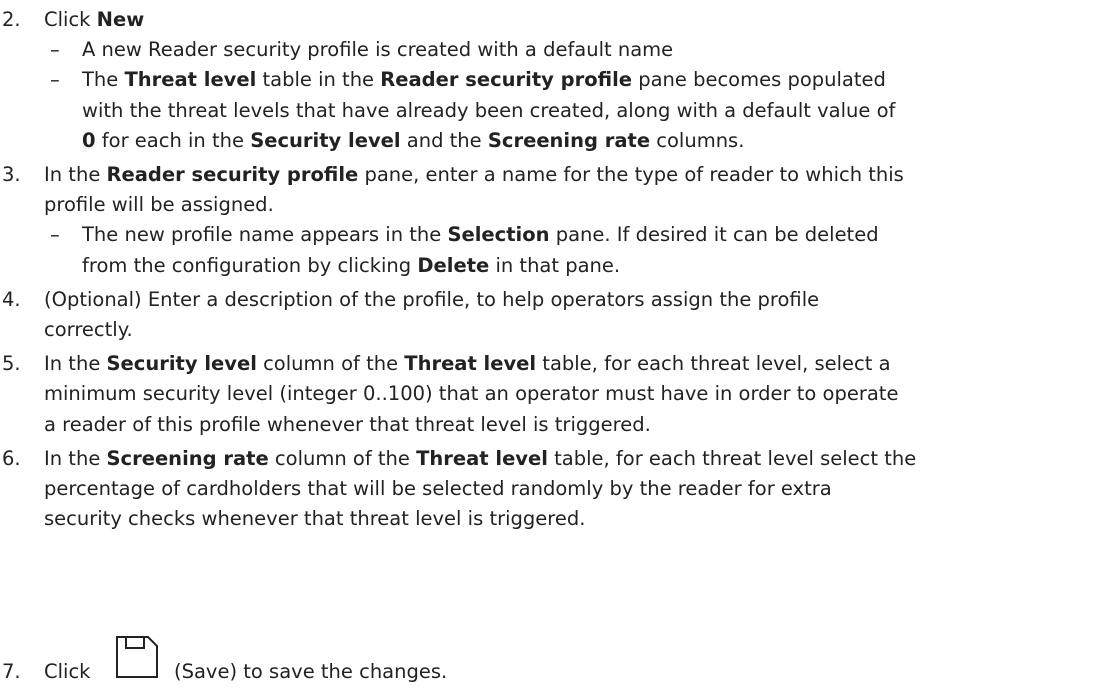  What do you see at coordinates (120, 19) in the screenshot?
I see `bold-term: New` at bounding box center [120, 19].